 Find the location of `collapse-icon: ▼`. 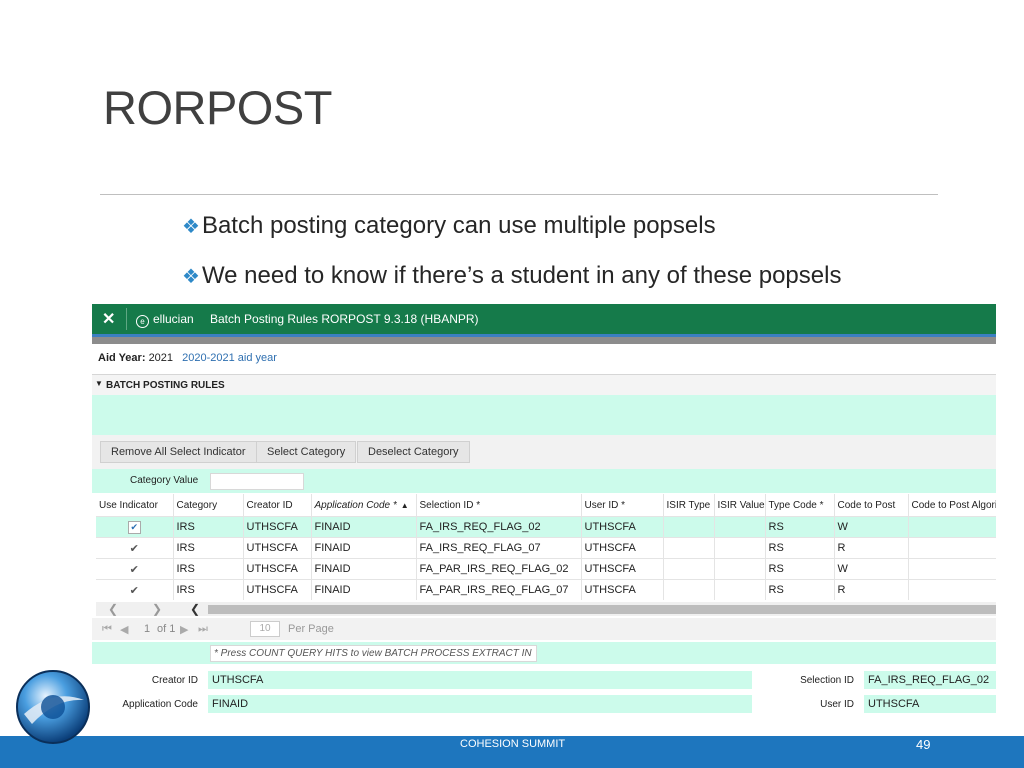

collapse-icon: ▼ is located at coordinates (99, 383).